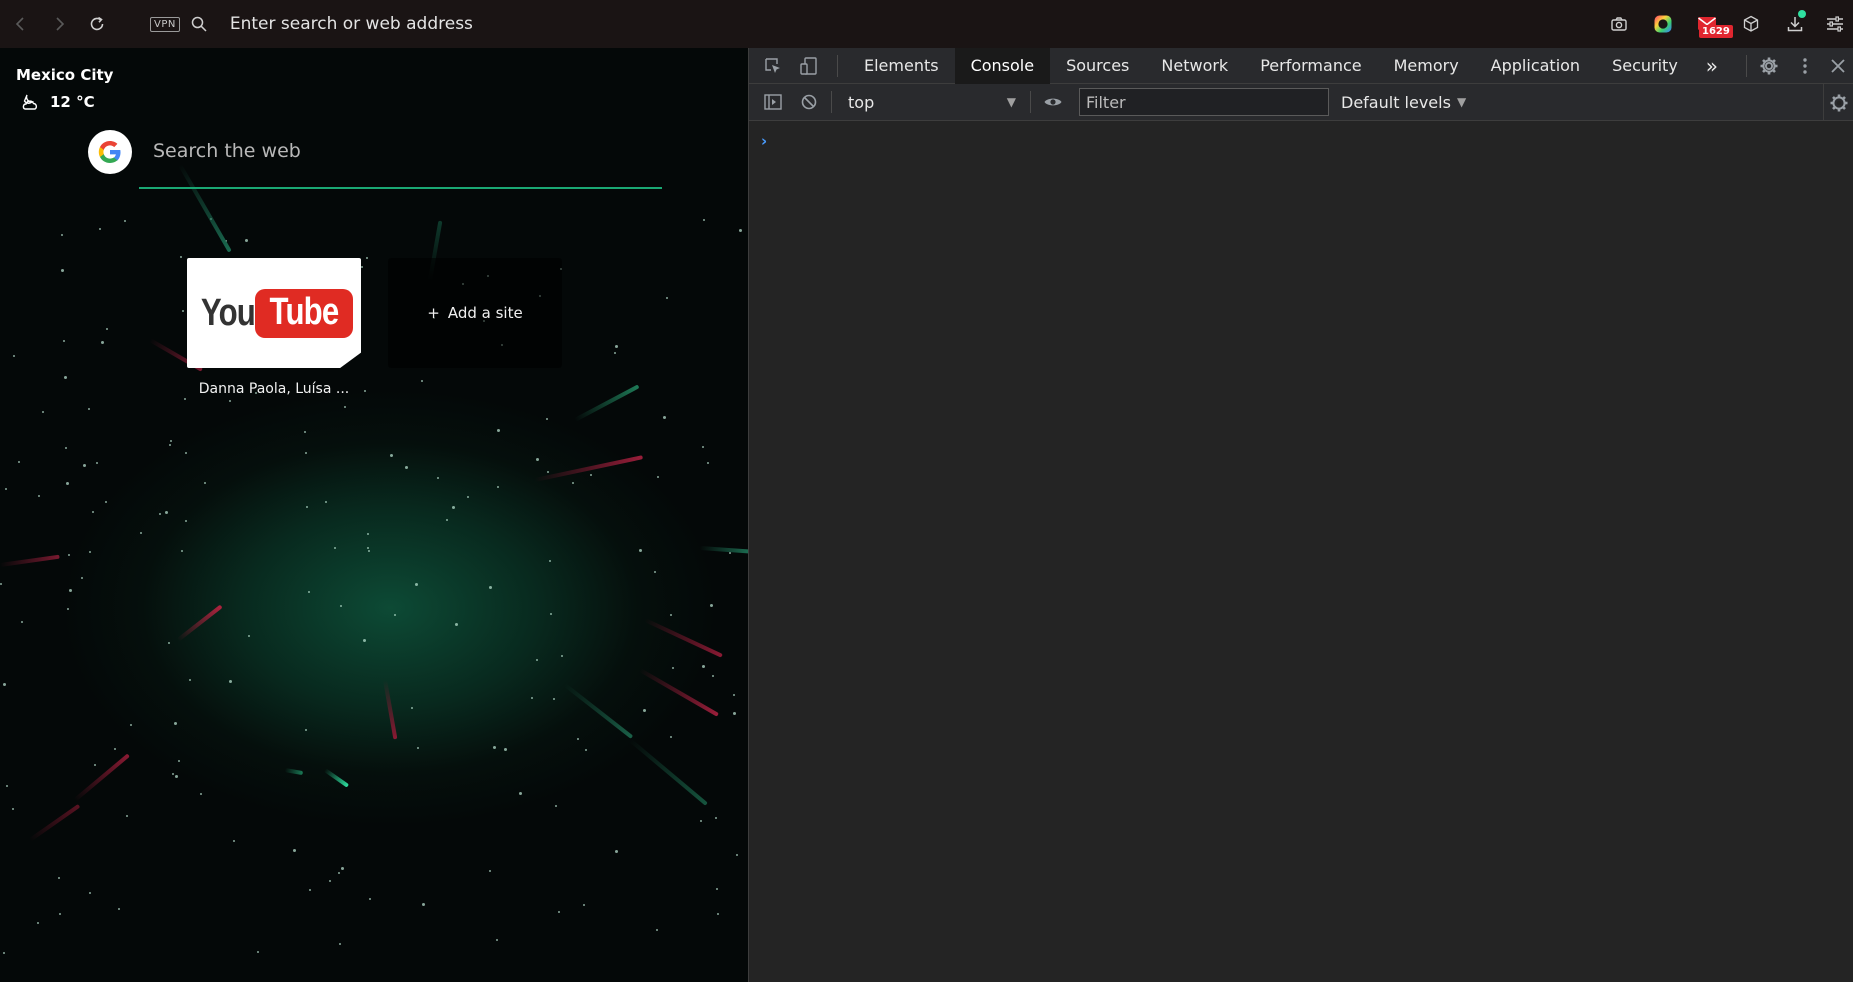  What do you see at coordinates (1535, 66) in the screenshot?
I see `tab-application: Application` at bounding box center [1535, 66].